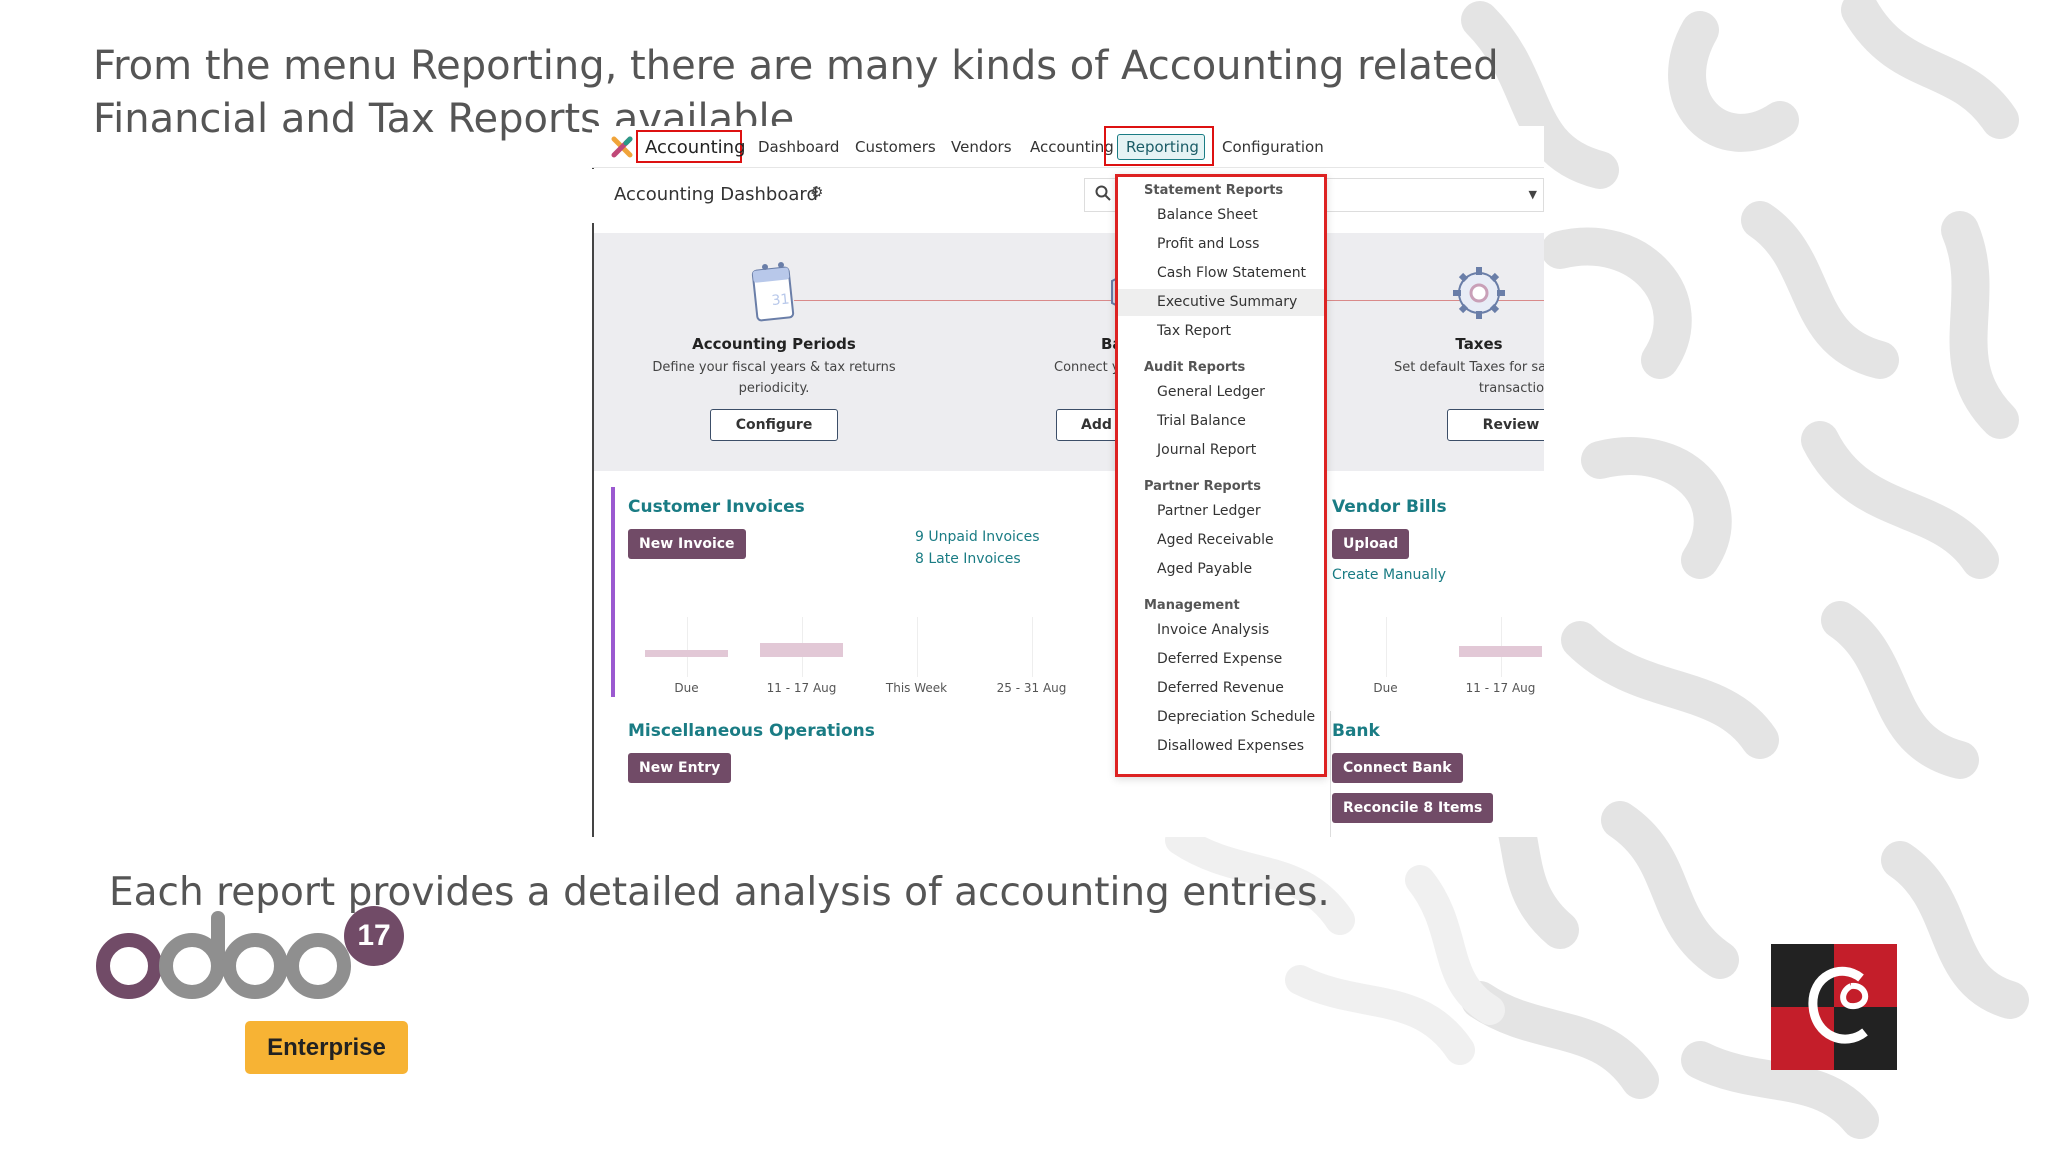 Image resolution: width=2048 pixels, height=1152 pixels. I want to click on menu-item-aged-payable: Aged Payable, so click(1221, 569).